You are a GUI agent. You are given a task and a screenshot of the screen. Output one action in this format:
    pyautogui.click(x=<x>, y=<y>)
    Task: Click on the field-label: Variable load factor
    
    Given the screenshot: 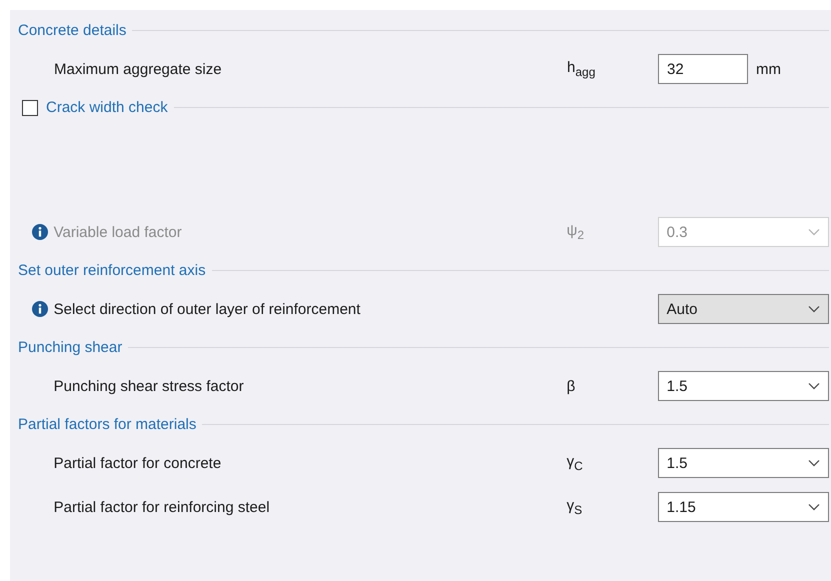 What is the action you would take?
    pyautogui.click(x=118, y=232)
    